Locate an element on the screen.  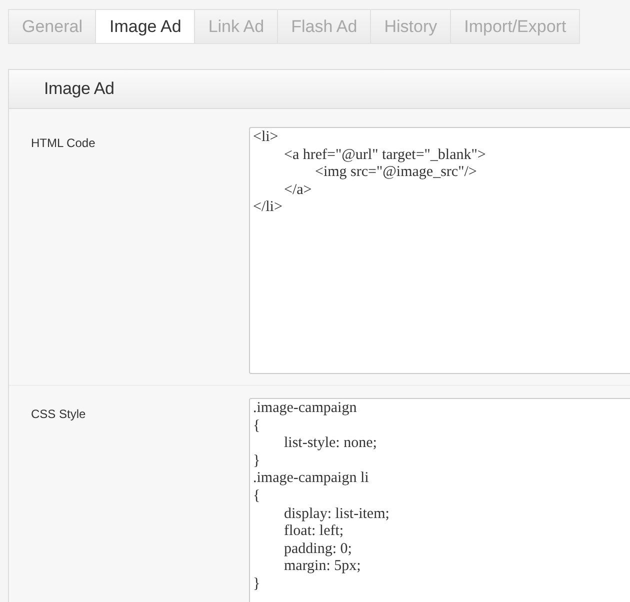
panel-title: Image Ad is located at coordinates (79, 89).